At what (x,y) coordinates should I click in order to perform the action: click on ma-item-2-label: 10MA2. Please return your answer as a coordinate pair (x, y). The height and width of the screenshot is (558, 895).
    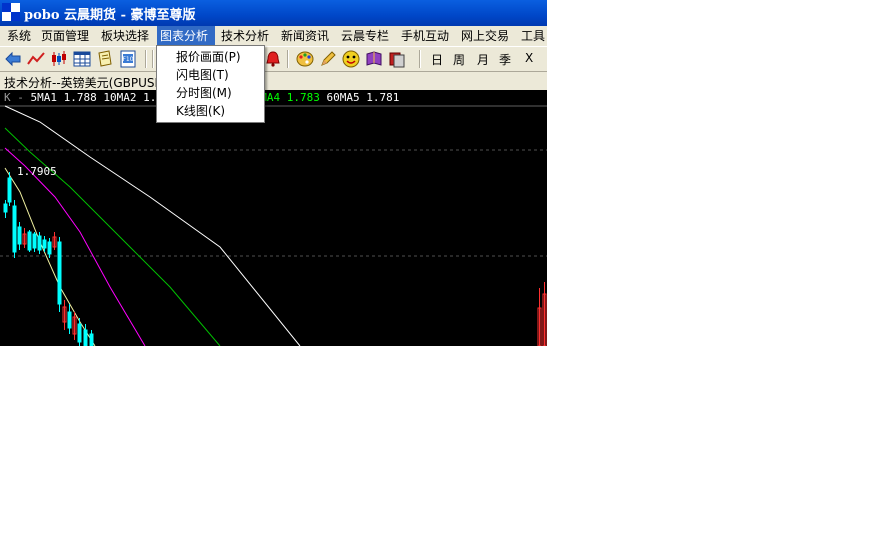
    Looking at the image, I should click on (120, 97).